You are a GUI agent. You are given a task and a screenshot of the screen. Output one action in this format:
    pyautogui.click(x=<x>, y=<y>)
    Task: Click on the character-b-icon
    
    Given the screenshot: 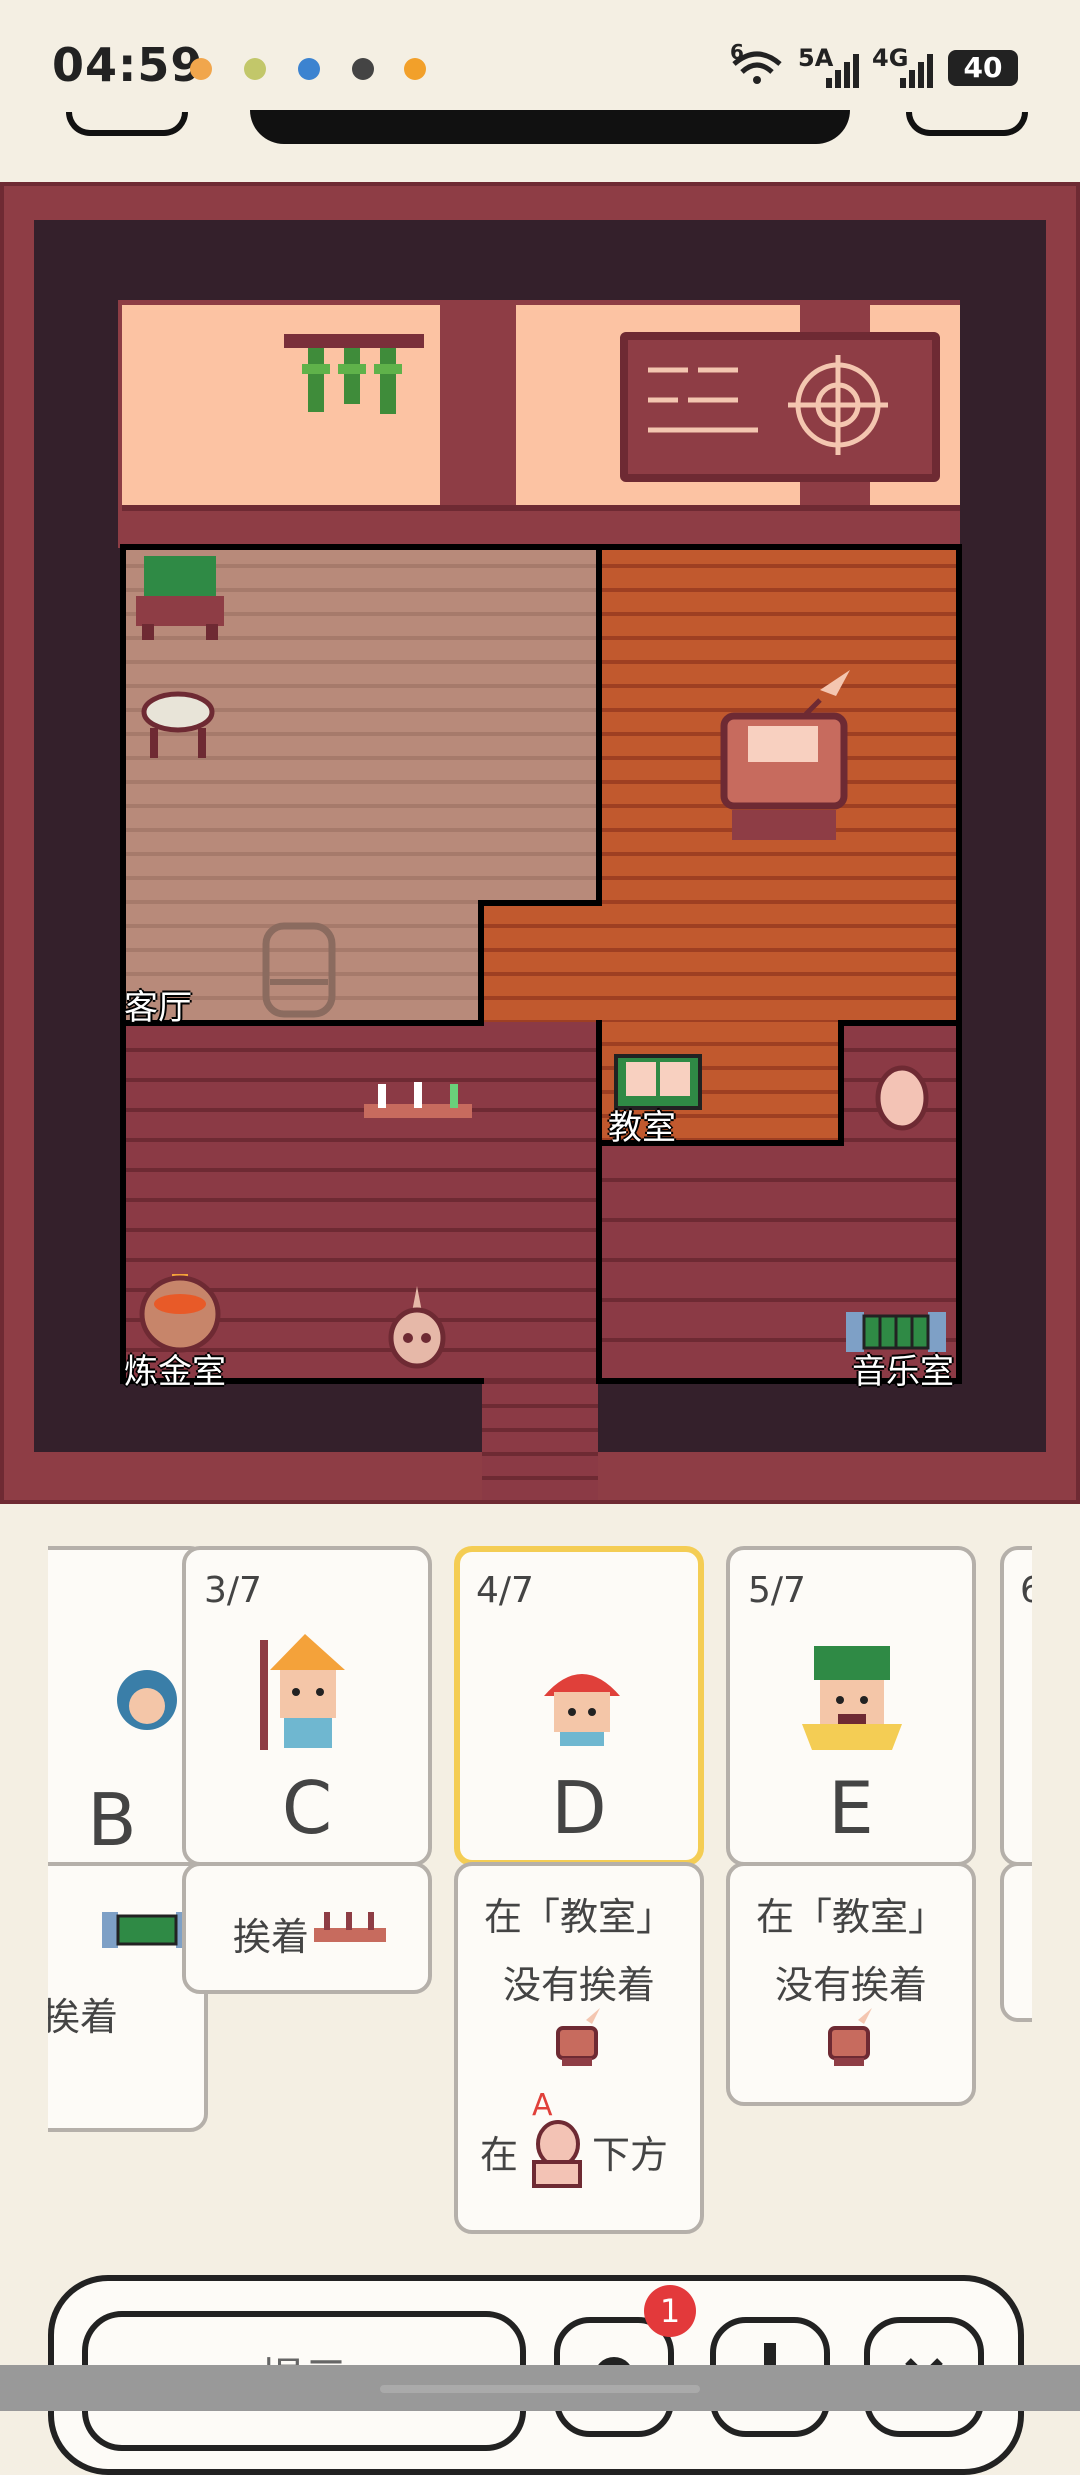 What is the action you would take?
    pyautogui.click(x=147, y=1700)
    